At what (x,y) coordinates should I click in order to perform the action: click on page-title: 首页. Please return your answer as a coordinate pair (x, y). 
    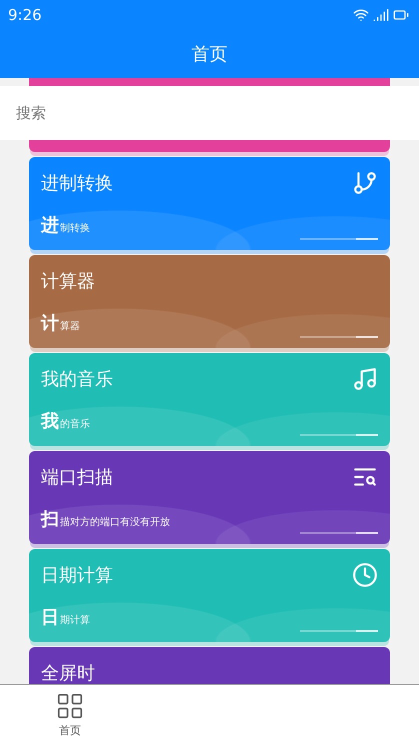
    Looking at the image, I should click on (210, 54).